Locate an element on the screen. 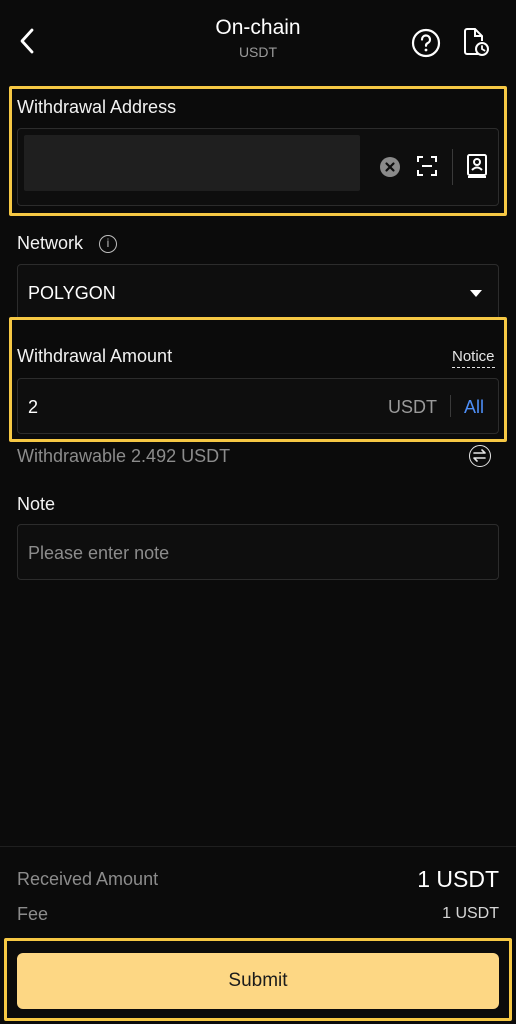  fee-label: Fee is located at coordinates (33, 914).